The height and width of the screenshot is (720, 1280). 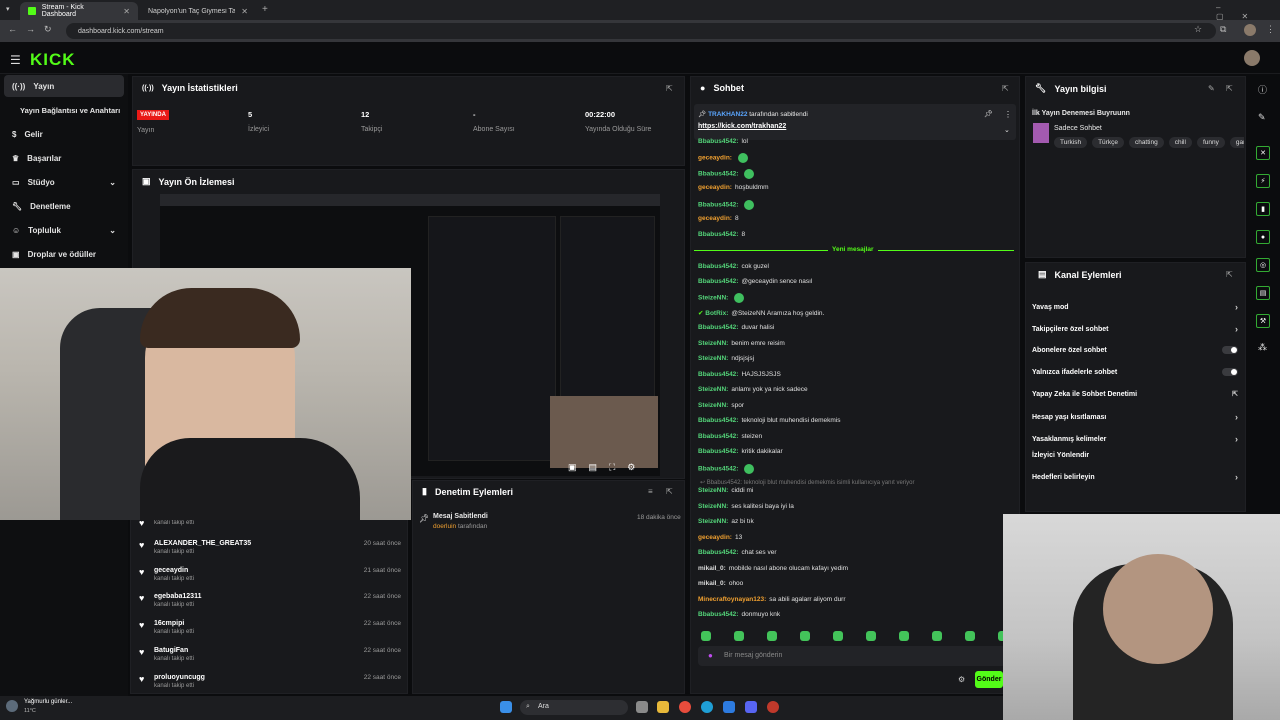 What do you see at coordinates (48, 29) in the screenshot?
I see `reload-icon: ↻` at bounding box center [48, 29].